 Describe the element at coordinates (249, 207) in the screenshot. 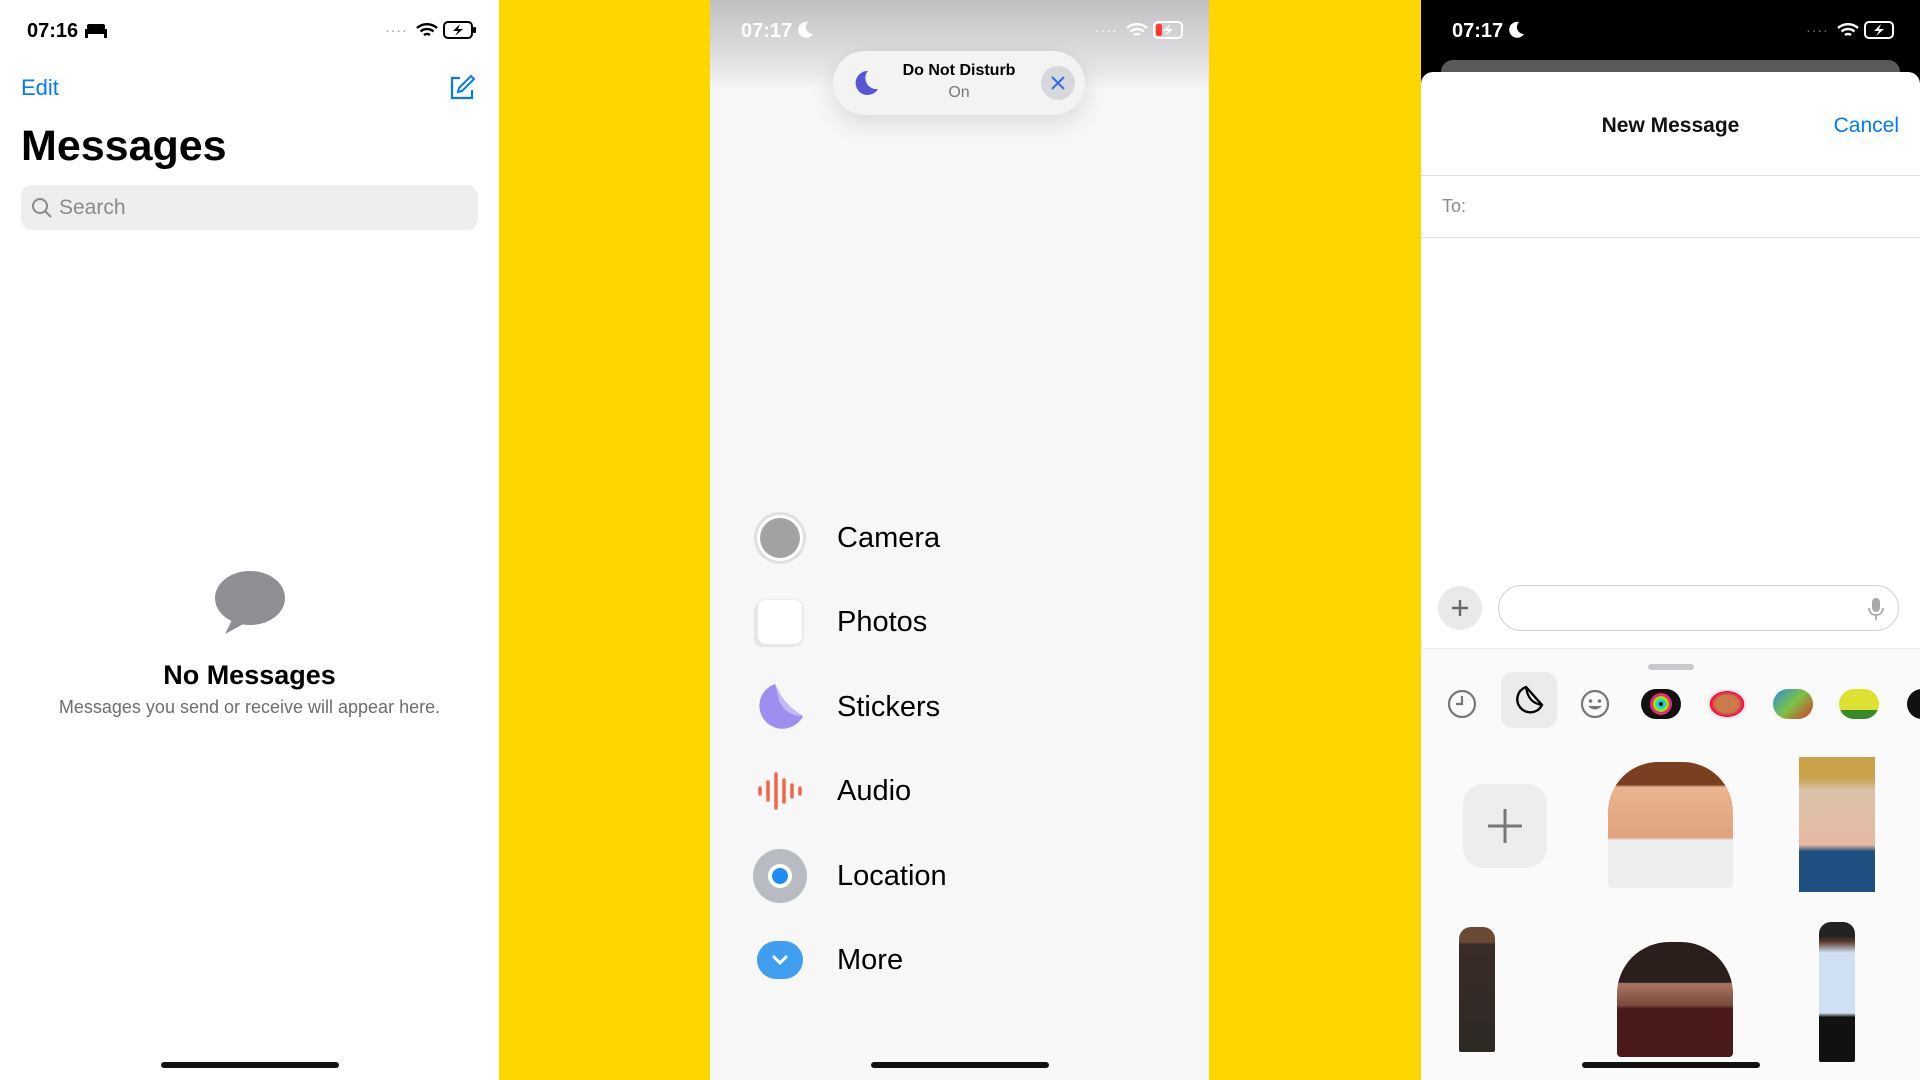

I see `search-input: Search` at that location.